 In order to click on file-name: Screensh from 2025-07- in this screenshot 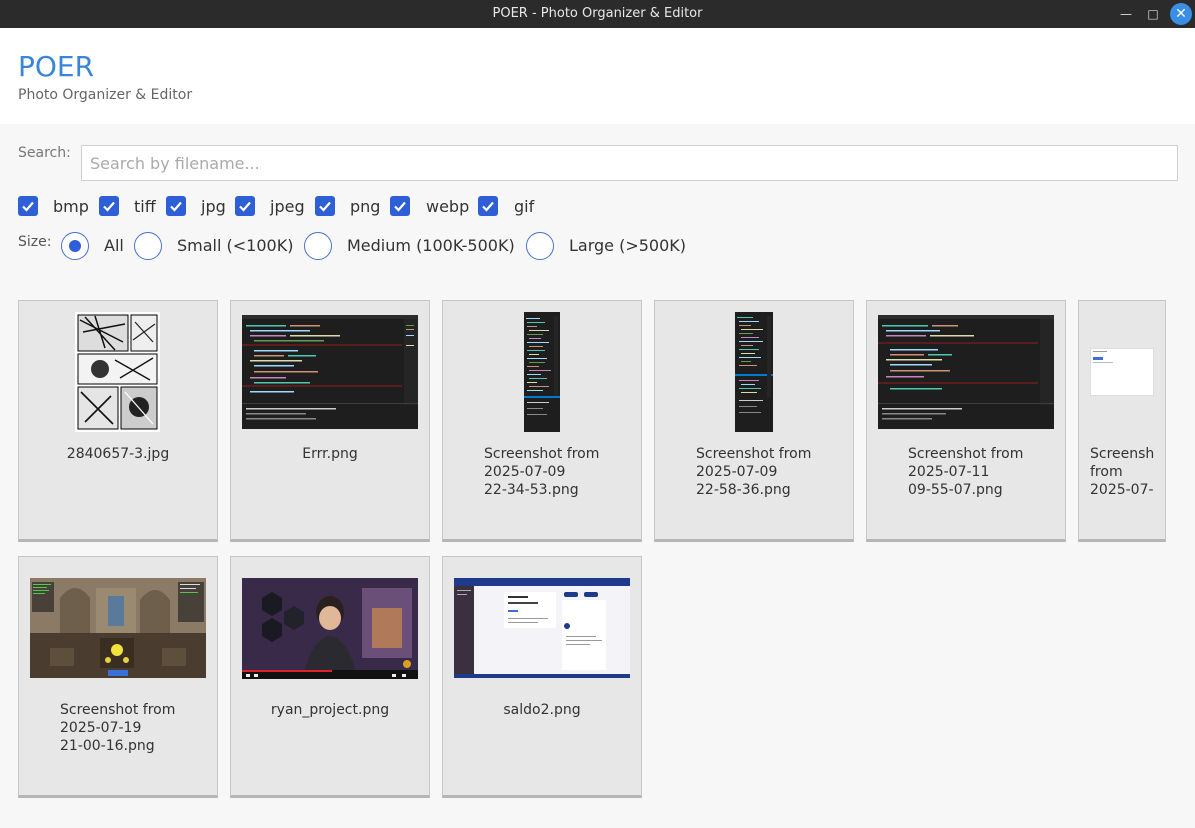, I will do `click(1122, 472)`.